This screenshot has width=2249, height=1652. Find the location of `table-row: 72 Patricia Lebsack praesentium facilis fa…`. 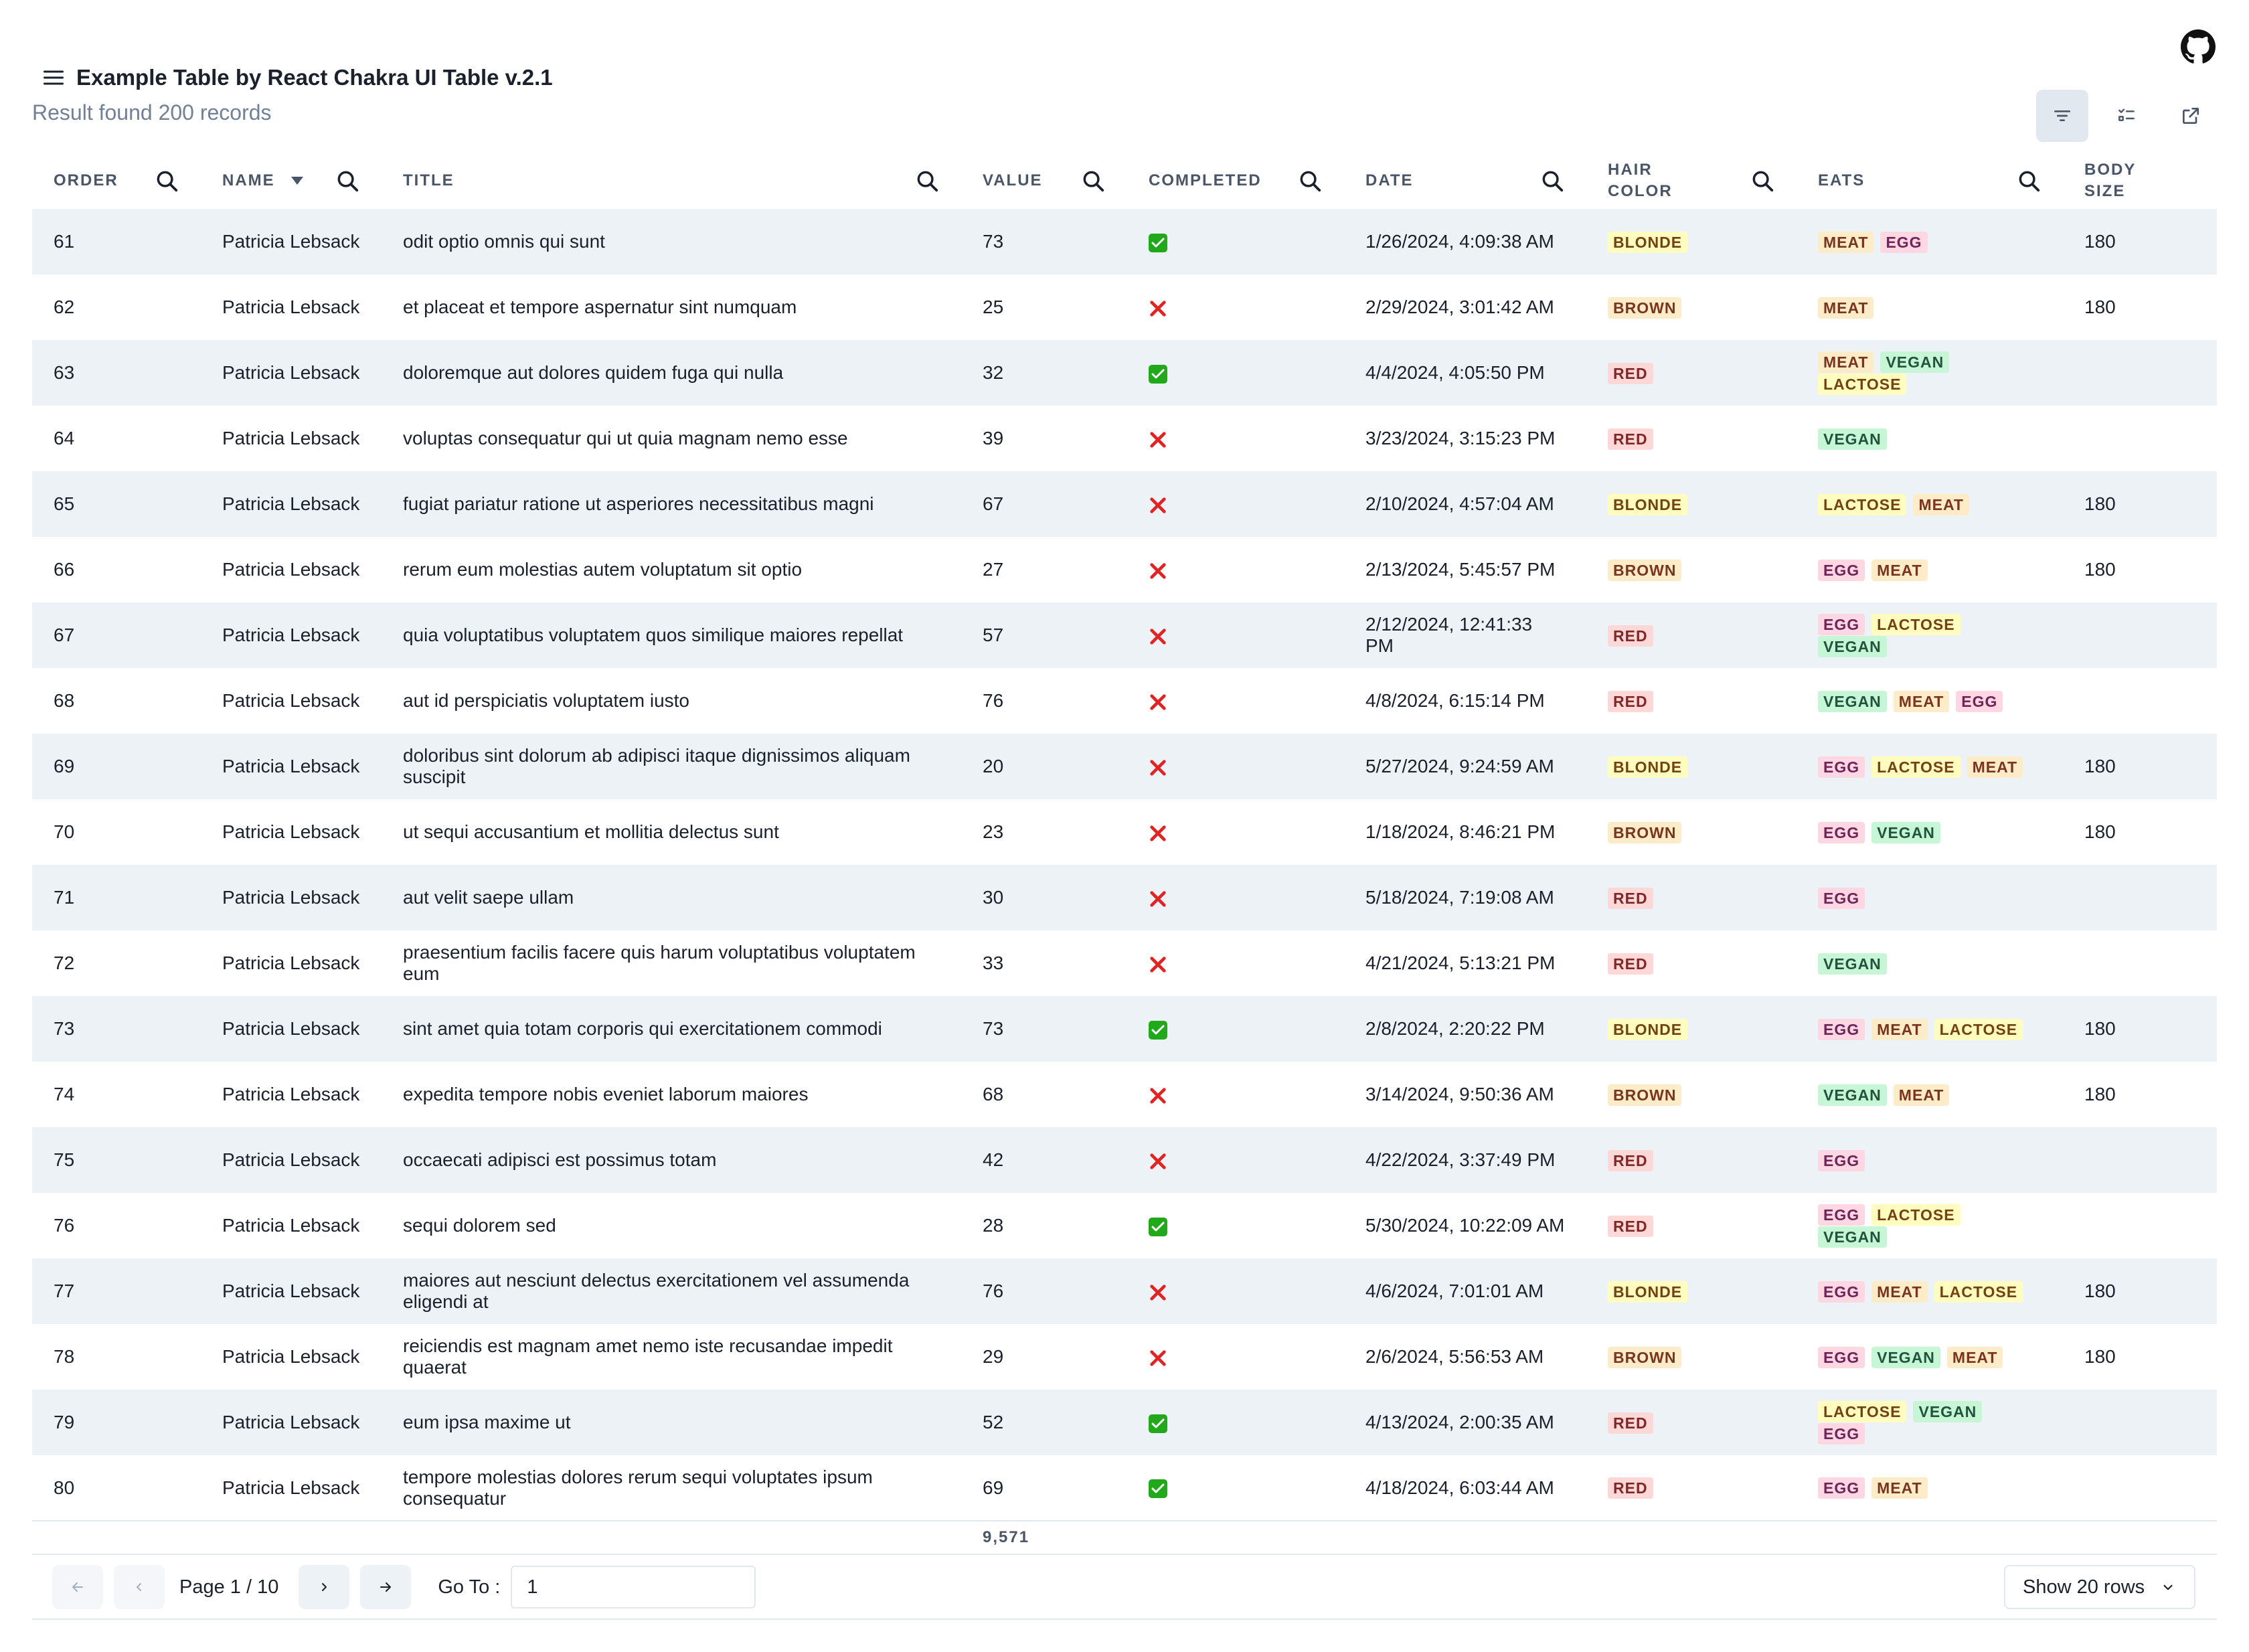

table-row: 72 Patricia Lebsack praesentium facilis fa… is located at coordinates (1124, 963).